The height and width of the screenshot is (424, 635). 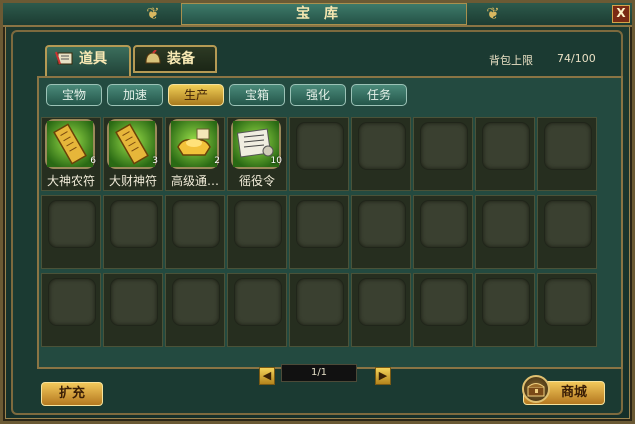 I want to click on item-quantity: 6, so click(x=93, y=161).